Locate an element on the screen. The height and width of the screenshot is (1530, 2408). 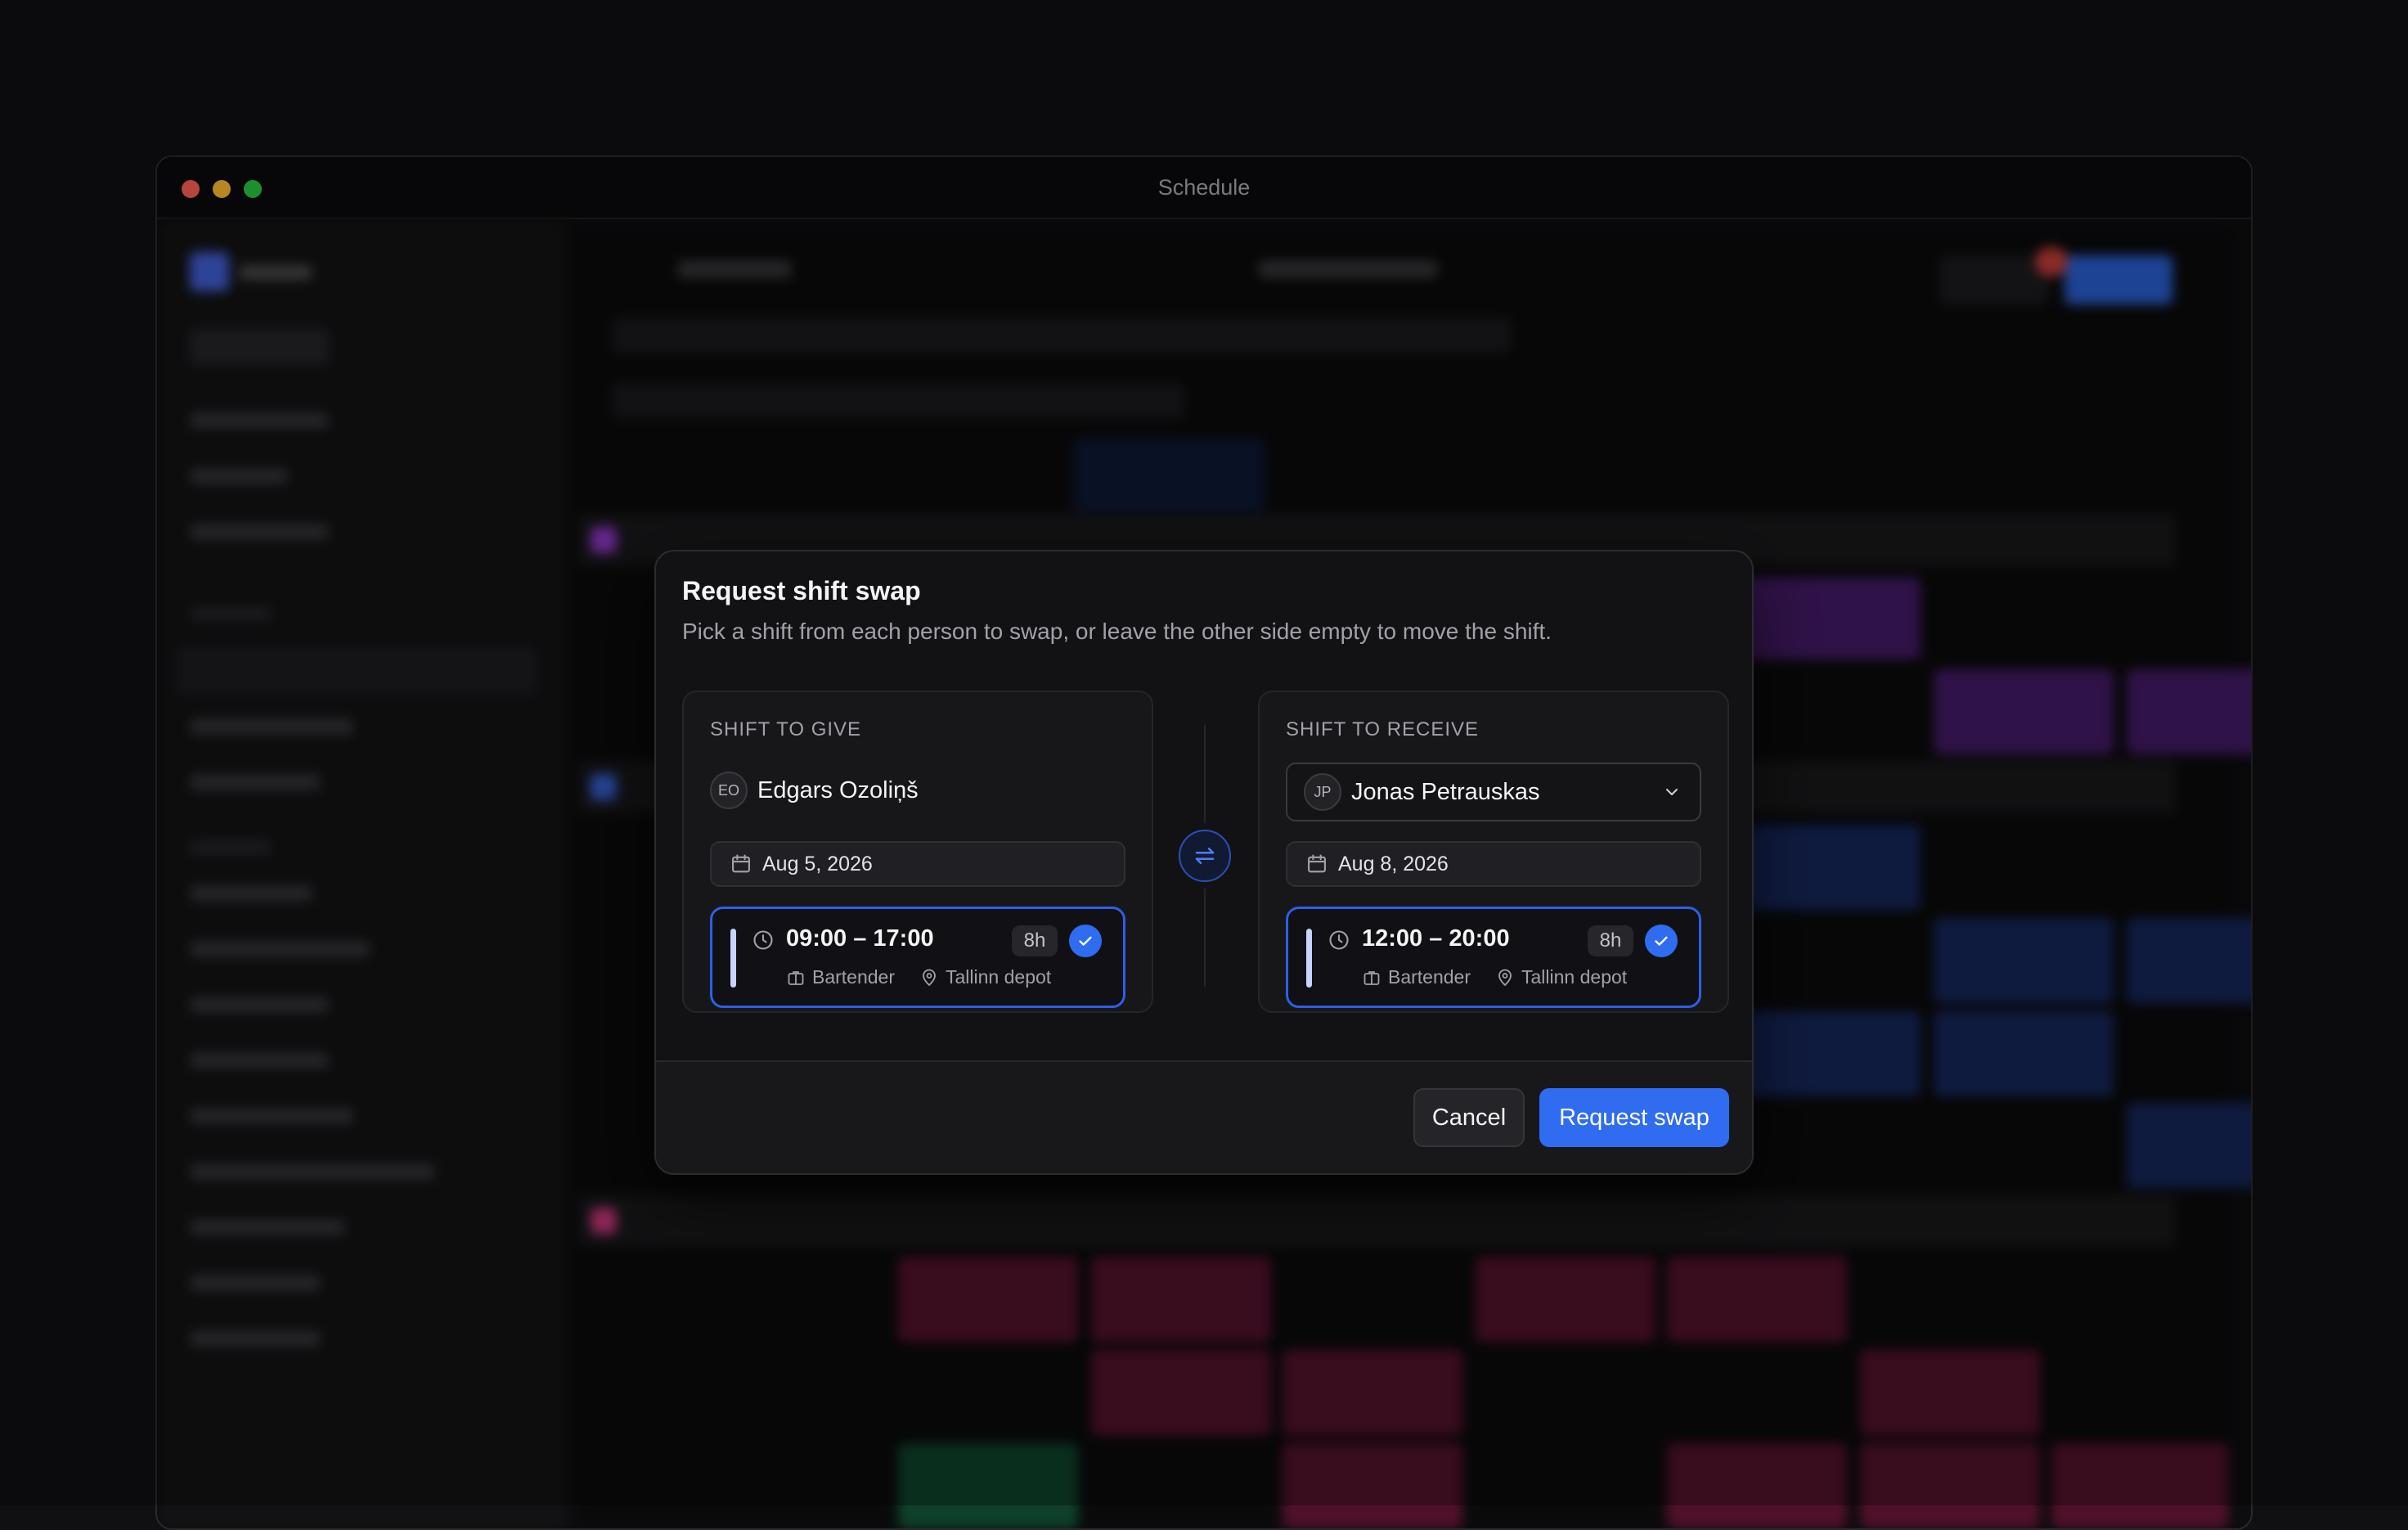
shift-to-give-label: SHIFT TO GIVE is located at coordinates (786, 729).